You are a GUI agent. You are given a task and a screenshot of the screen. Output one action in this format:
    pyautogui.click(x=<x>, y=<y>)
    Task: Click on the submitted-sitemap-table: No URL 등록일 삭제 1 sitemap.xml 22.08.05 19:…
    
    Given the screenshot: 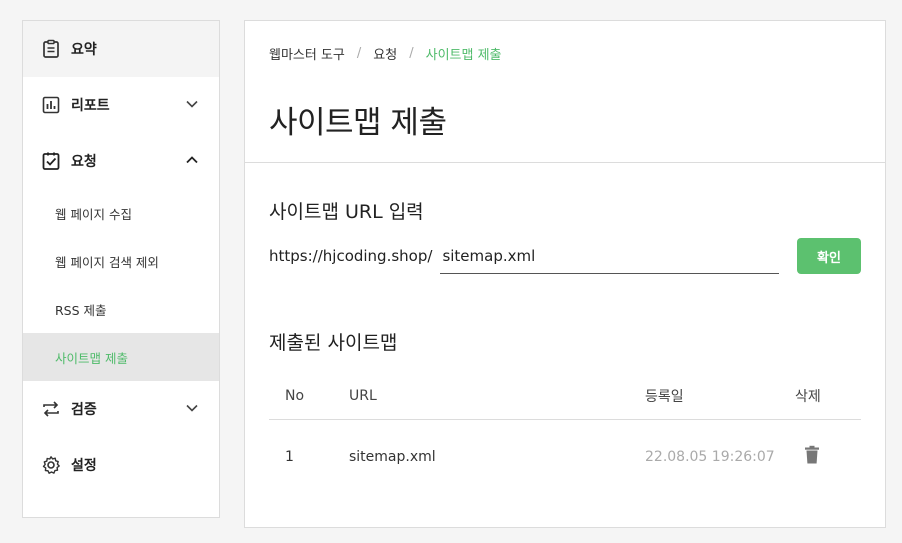 What is the action you would take?
    pyautogui.click(x=565, y=434)
    